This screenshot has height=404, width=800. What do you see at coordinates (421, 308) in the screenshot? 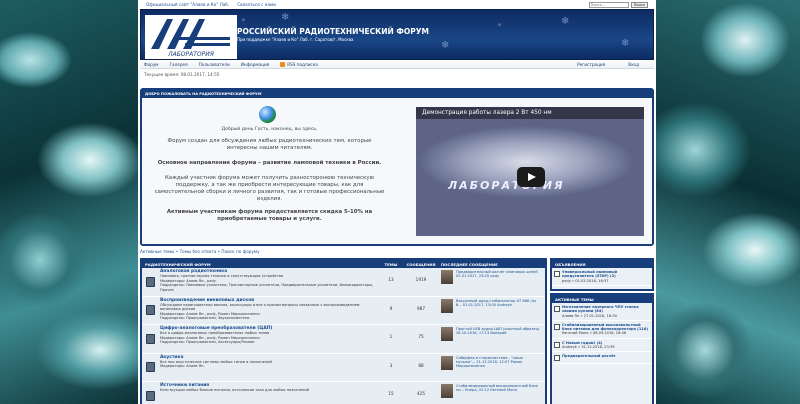
I see `post-count: 987` at bounding box center [421, 308].